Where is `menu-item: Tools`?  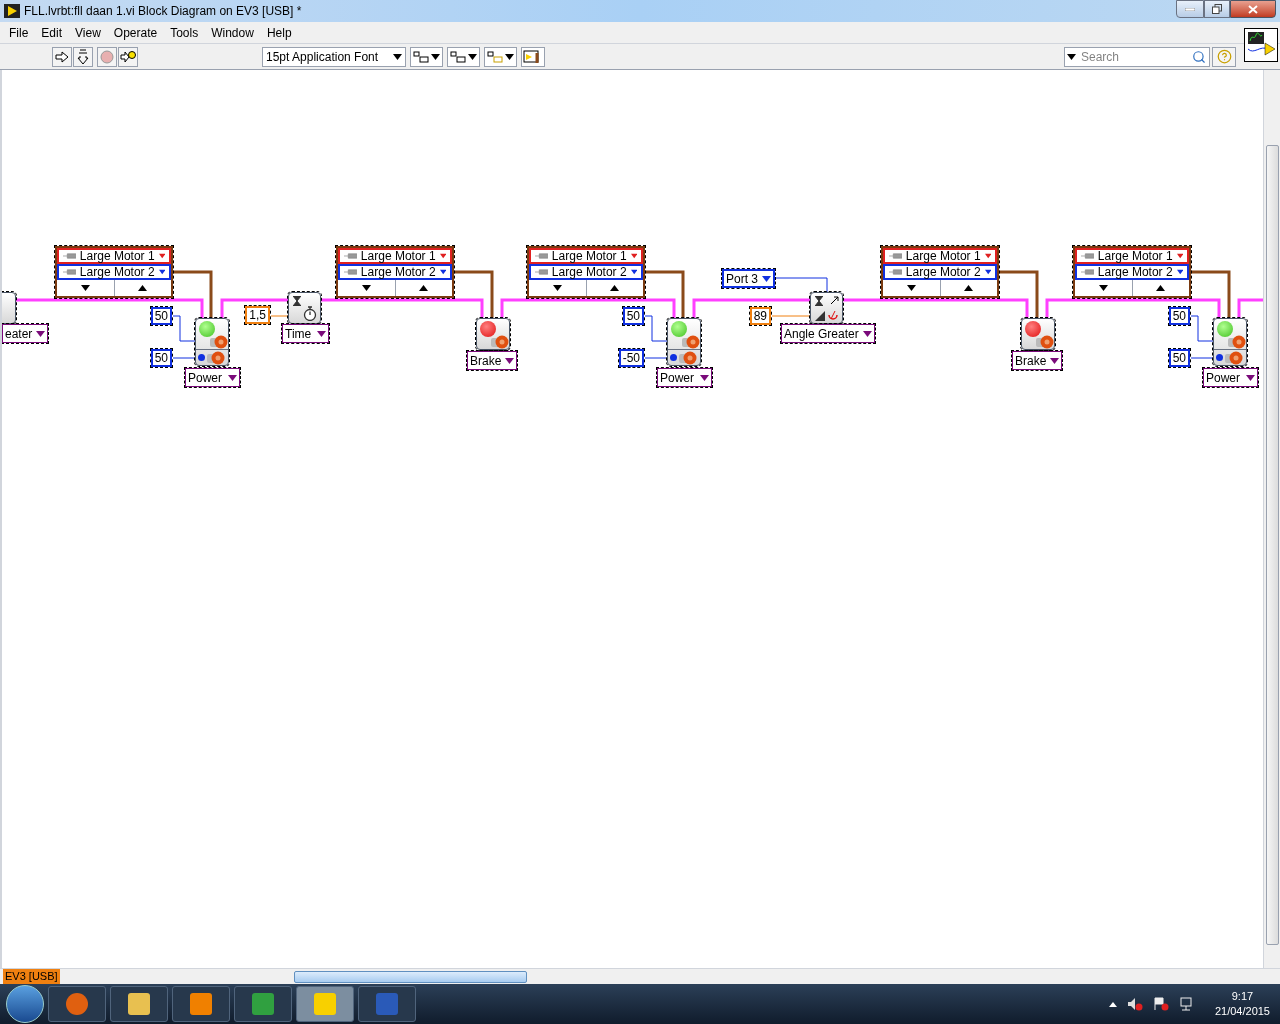 menu-item: Tools is located at coordinates (184, 32).